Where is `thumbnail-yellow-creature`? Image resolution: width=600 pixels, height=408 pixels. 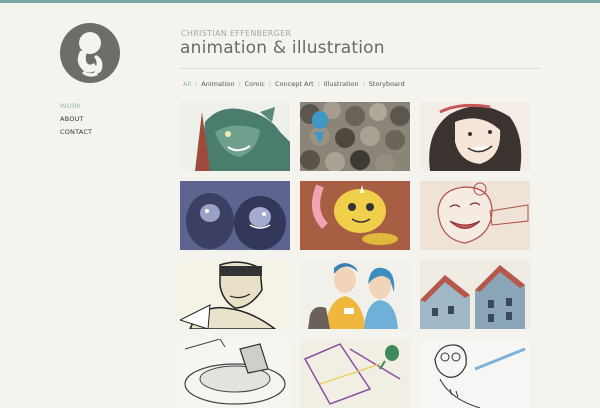 thumbnail-yellow-creature is located at coordinates (355, 215).